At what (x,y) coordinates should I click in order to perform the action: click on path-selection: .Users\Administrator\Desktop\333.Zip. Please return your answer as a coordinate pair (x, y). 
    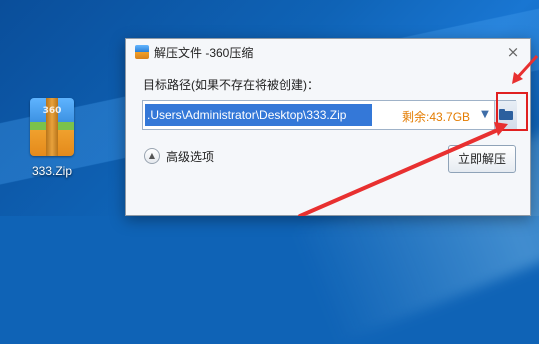
    Looking at the image, I should click on (258, 115).